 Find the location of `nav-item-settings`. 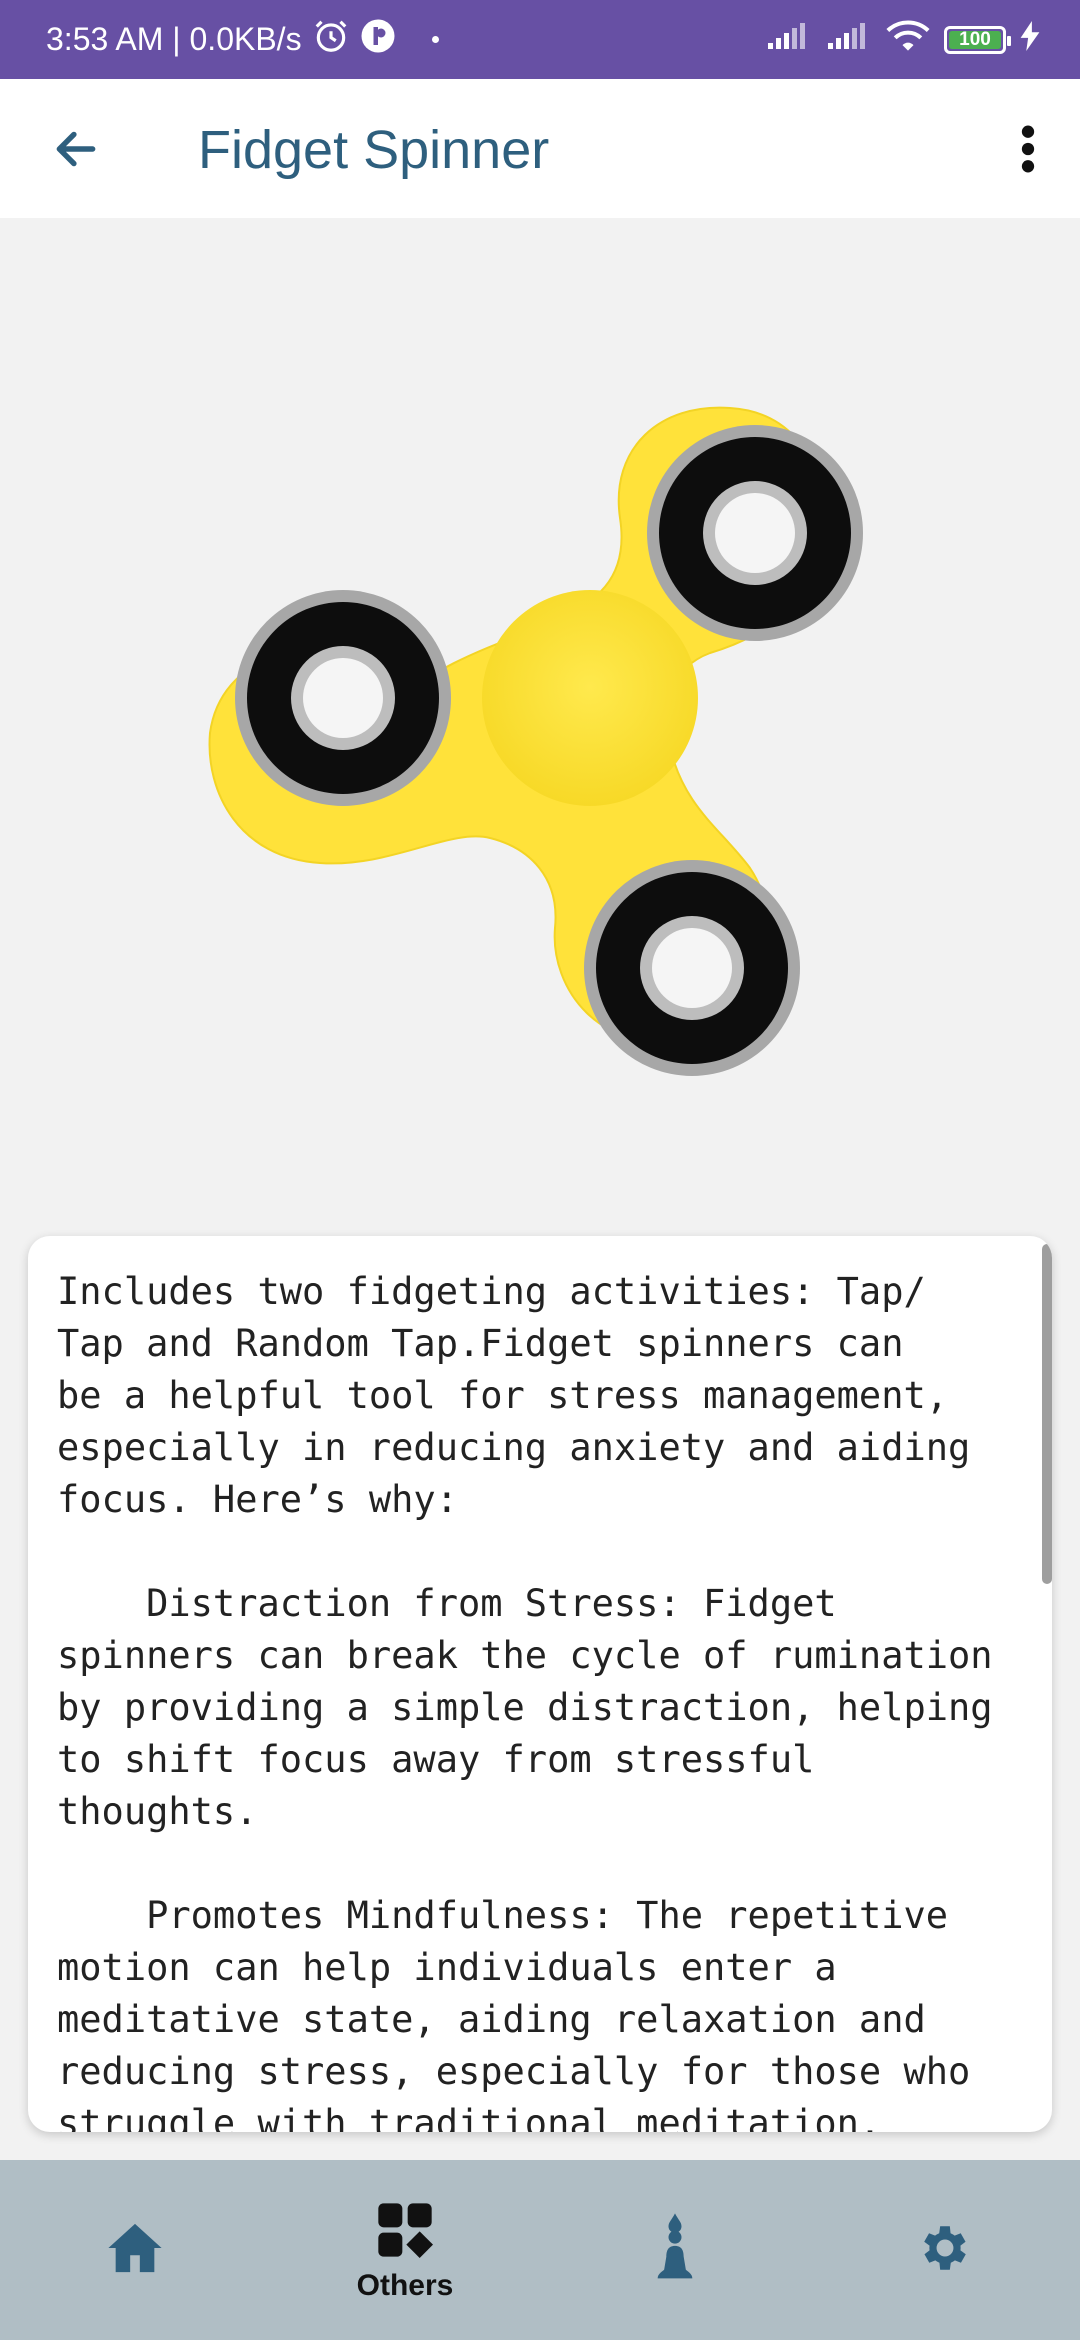

nav-item-settings is located at coordinates (945, 2250).